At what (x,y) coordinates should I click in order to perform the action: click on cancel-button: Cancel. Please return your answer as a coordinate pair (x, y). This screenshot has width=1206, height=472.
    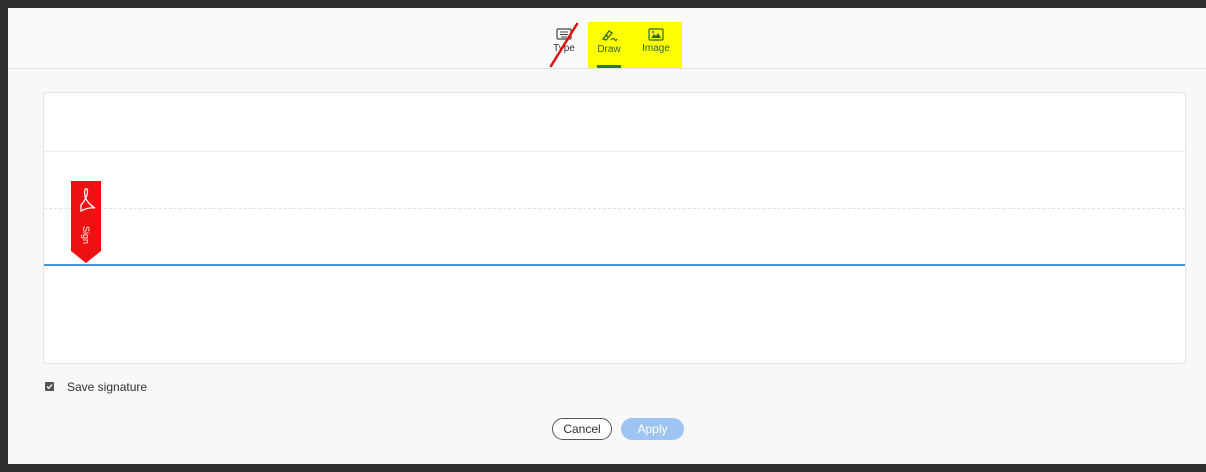
    Looking at the image, I should click on (582, 429).